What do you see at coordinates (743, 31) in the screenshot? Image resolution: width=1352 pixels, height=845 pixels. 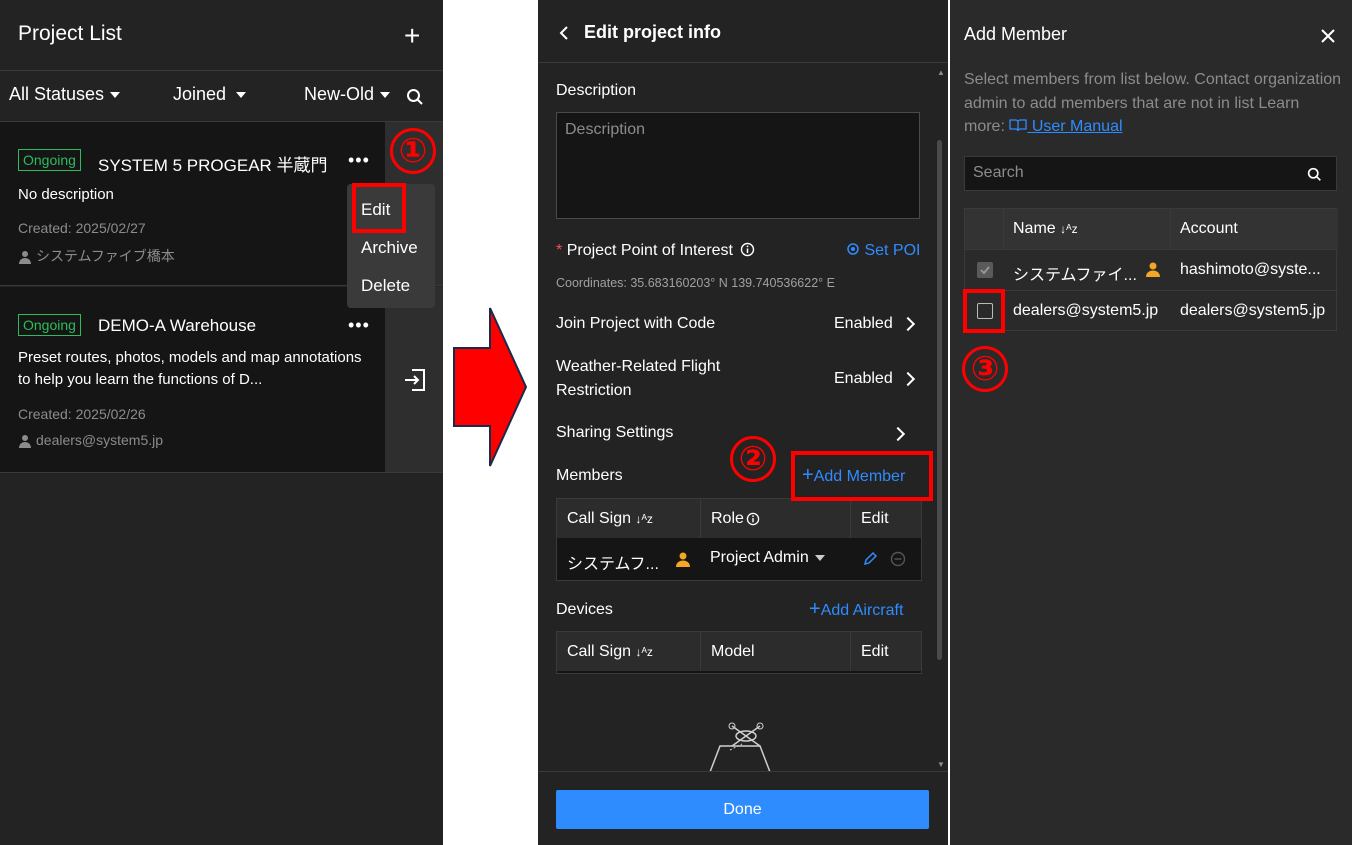 I see `edit-panel-header: Edit project info` at bounding box center [743, 31].